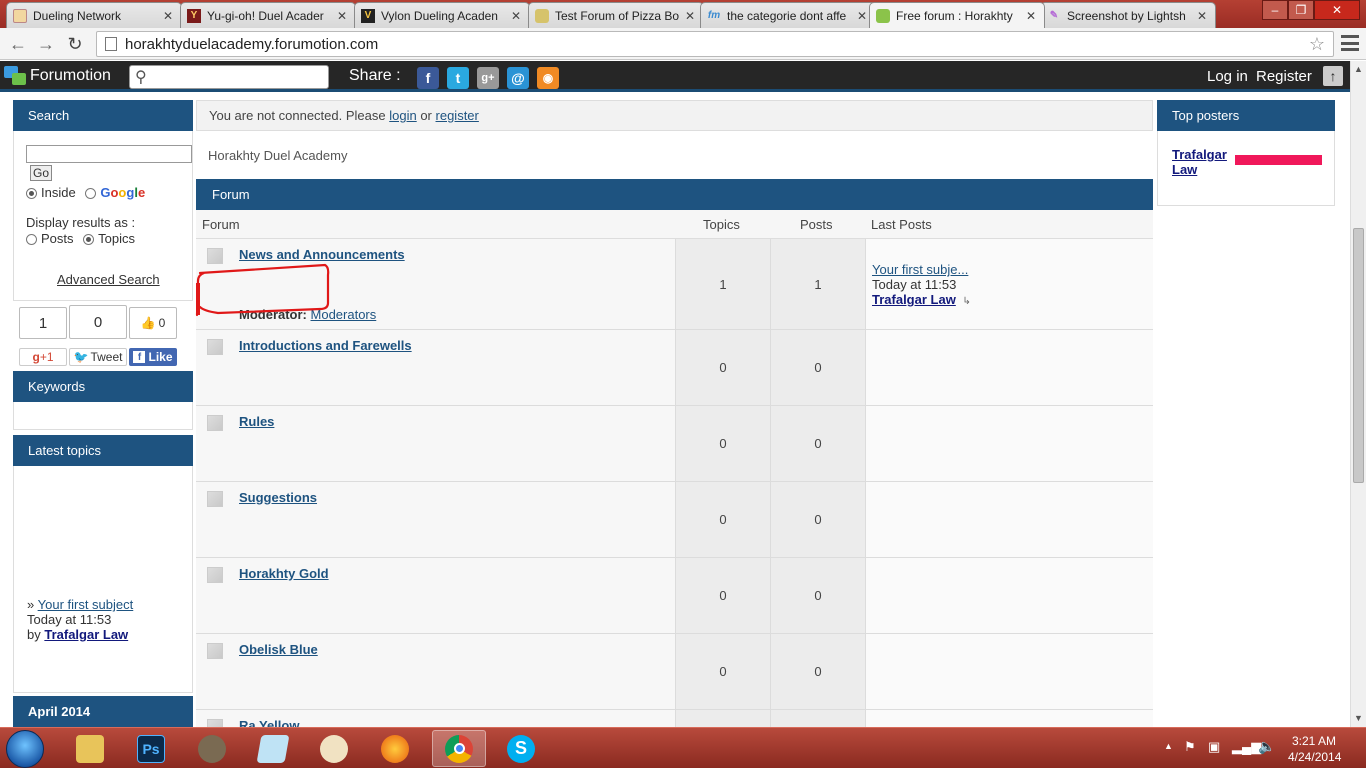 The image size is (1366, 768). Describe the element at coordinates (162, 323) in the screenshot. I see `like-count: 0` at that location.